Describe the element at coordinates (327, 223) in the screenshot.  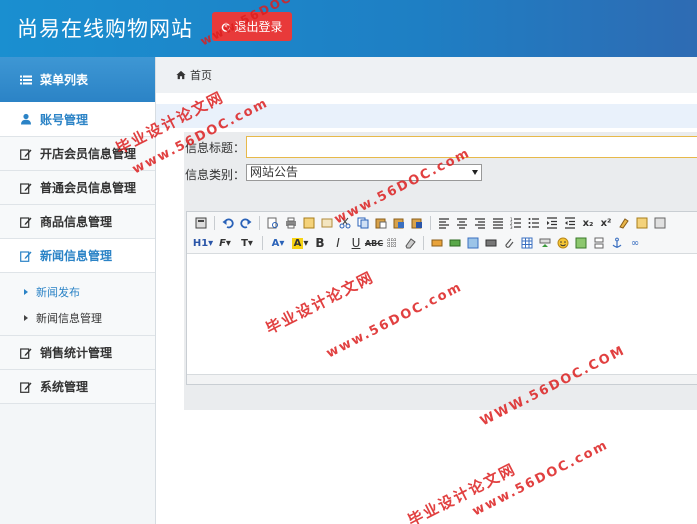
I see `code-icon` at that location.